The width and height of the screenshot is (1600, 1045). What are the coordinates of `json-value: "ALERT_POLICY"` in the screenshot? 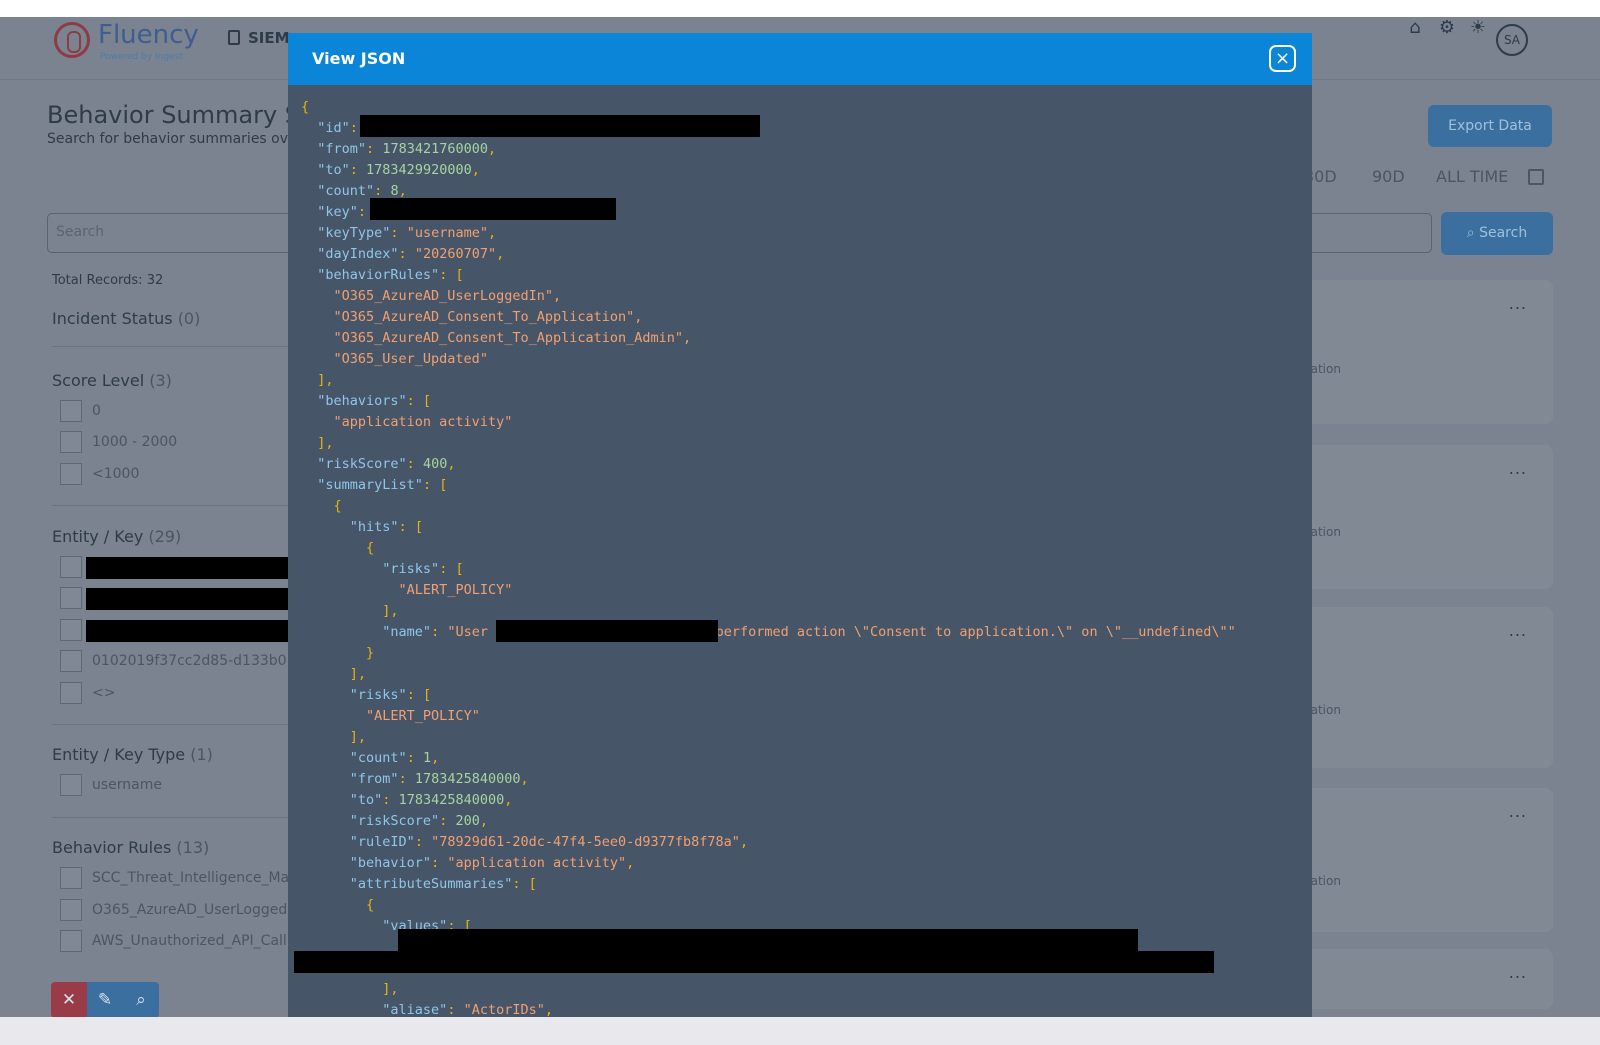 It's located at (455, 590).